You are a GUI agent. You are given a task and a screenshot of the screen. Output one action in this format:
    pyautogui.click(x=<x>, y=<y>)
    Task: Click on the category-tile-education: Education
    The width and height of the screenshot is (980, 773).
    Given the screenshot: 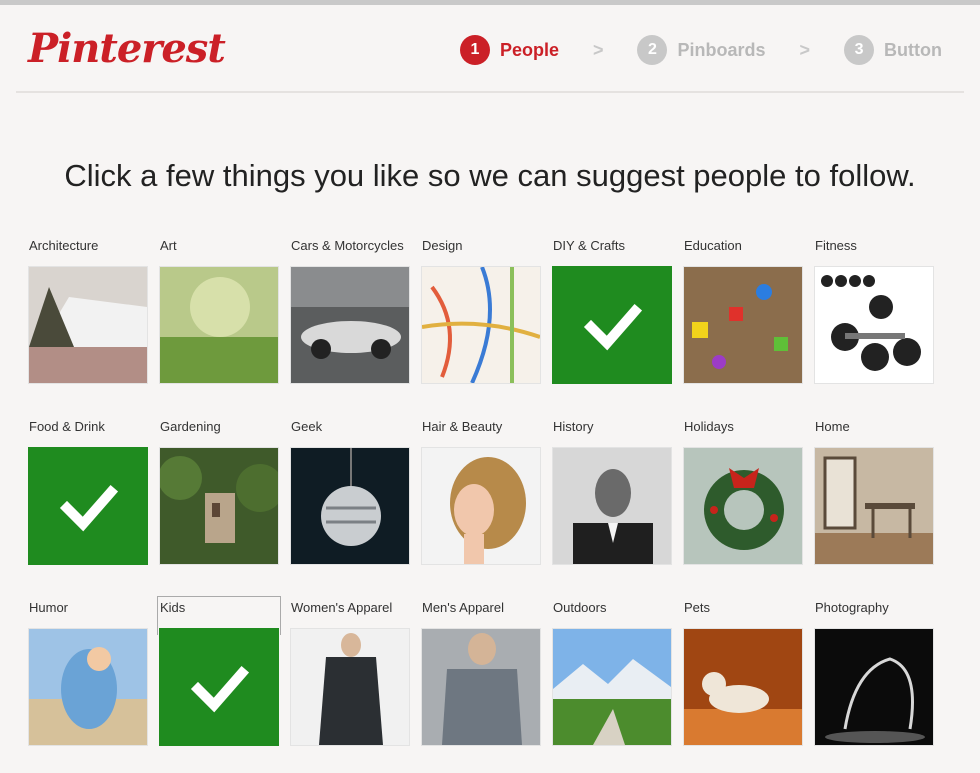 What is the action you would take?
    pyautogui.click(x=743, y=311)
    